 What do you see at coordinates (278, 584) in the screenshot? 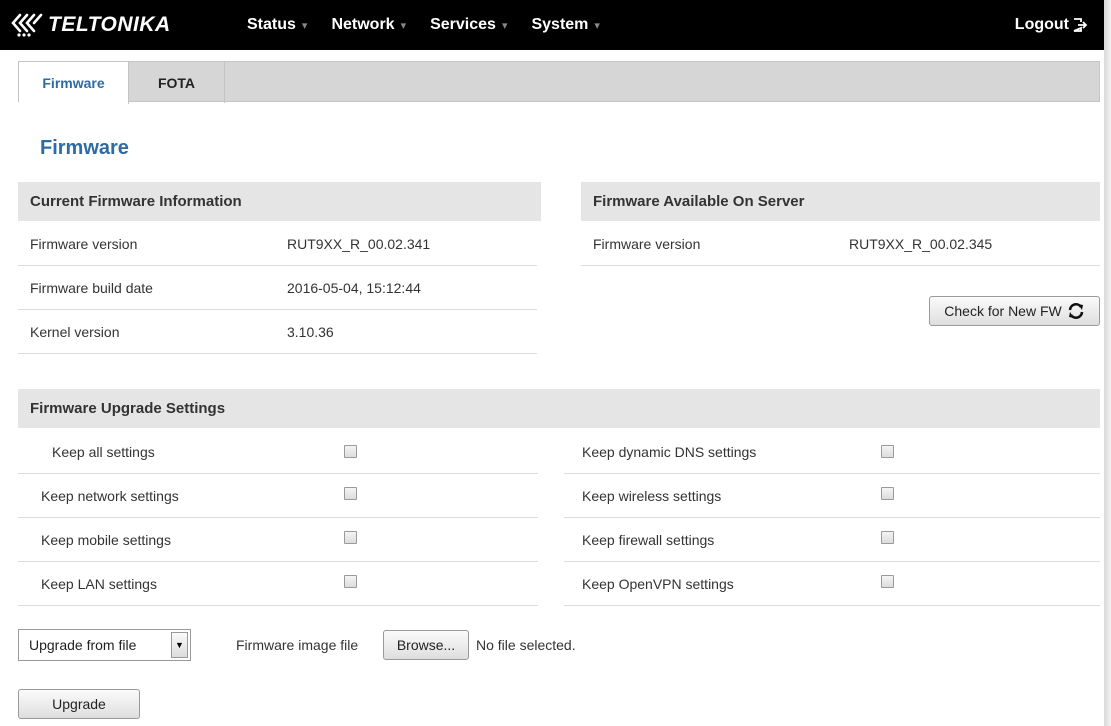
I see `table-row: Keep LAN settings` at bounding box center [278, 584].